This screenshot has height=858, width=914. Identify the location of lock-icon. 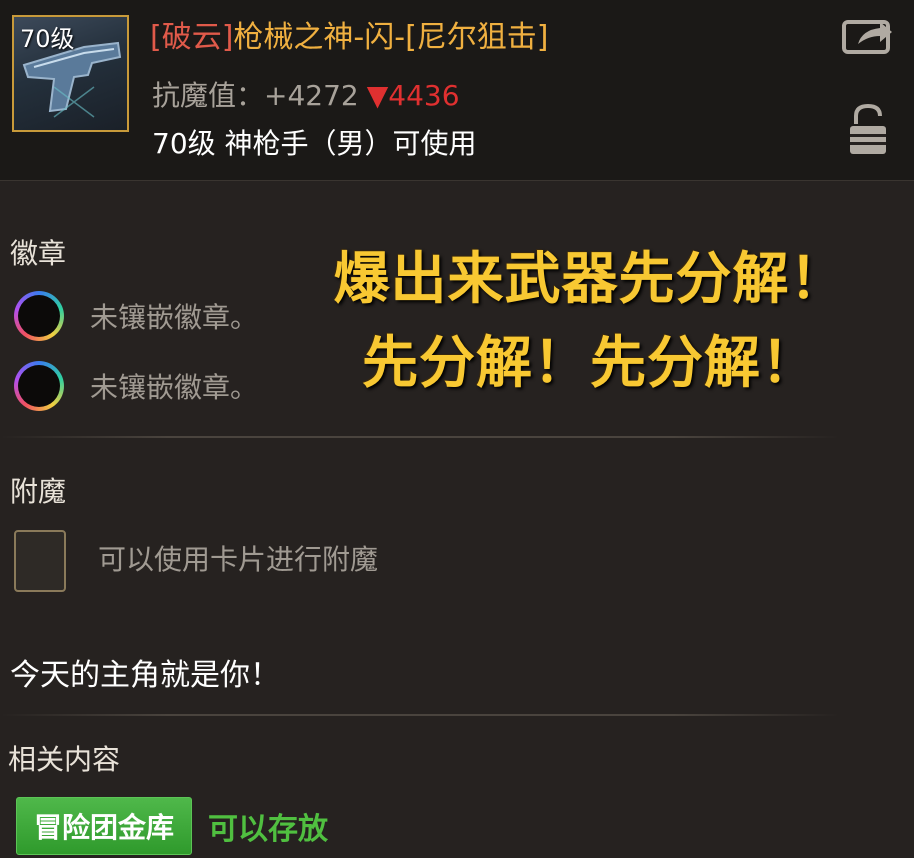
(868, 128).